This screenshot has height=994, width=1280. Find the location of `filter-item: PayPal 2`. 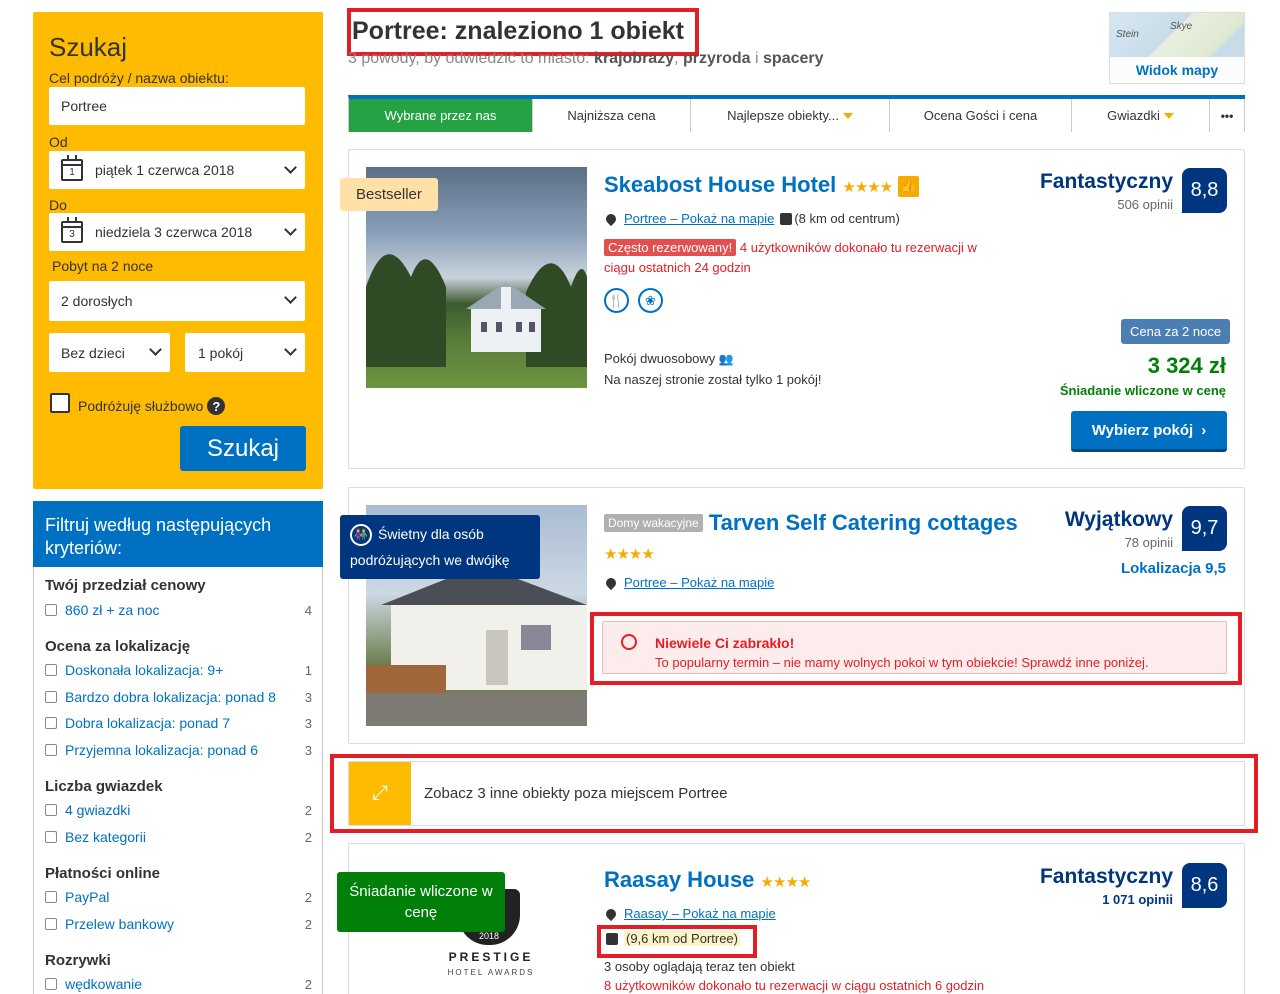

filter-item: PayPal 2 is located at coordinates (178, 897).